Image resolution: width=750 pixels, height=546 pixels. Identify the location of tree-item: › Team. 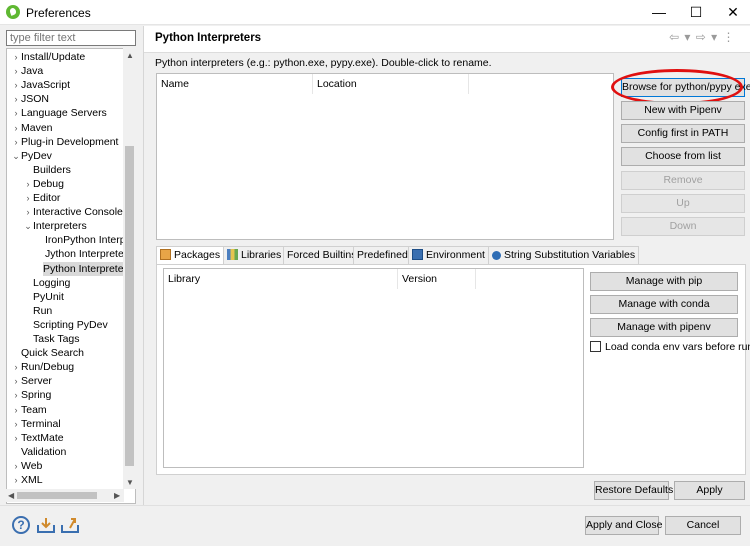
(29, 410).